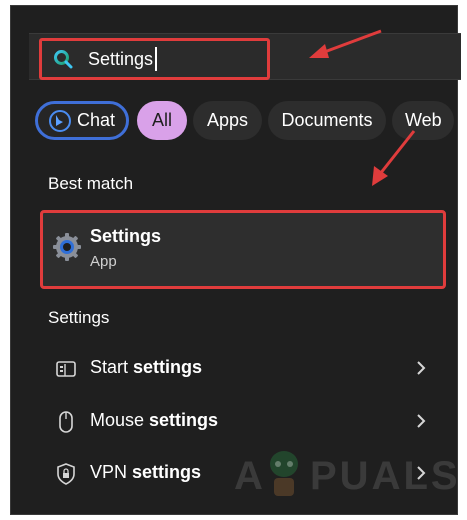 This screenshot has height=520, width=467. I want to click on filter-apps-button: Apps, so click(227, 120).